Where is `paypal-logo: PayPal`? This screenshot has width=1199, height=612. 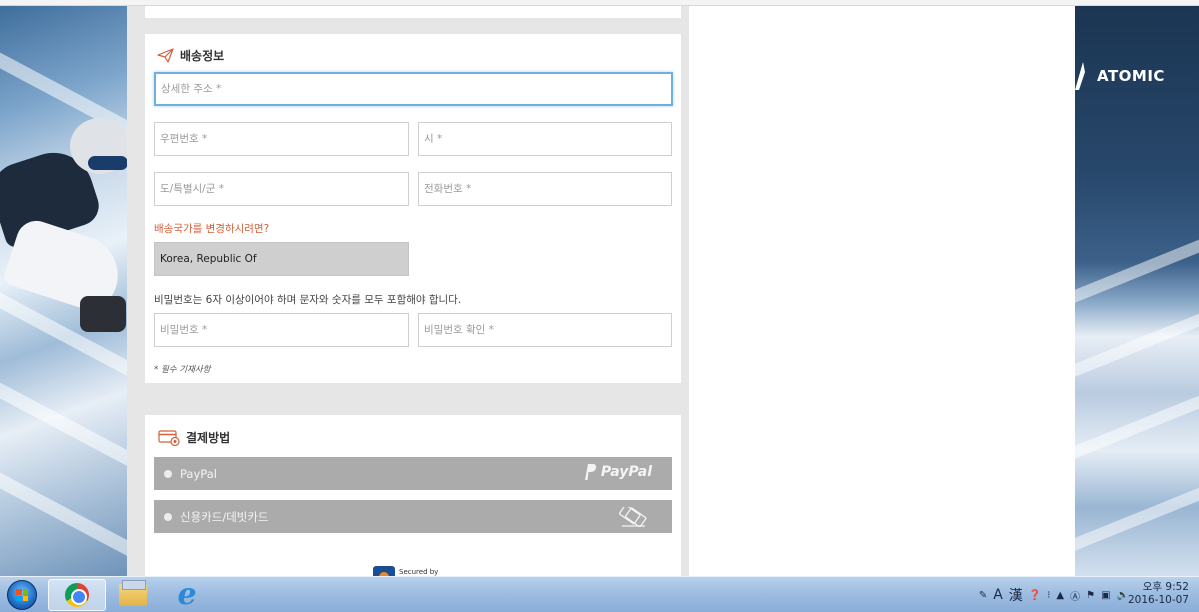
paypal-logo: PayPal is located at coordinates (617, 472).